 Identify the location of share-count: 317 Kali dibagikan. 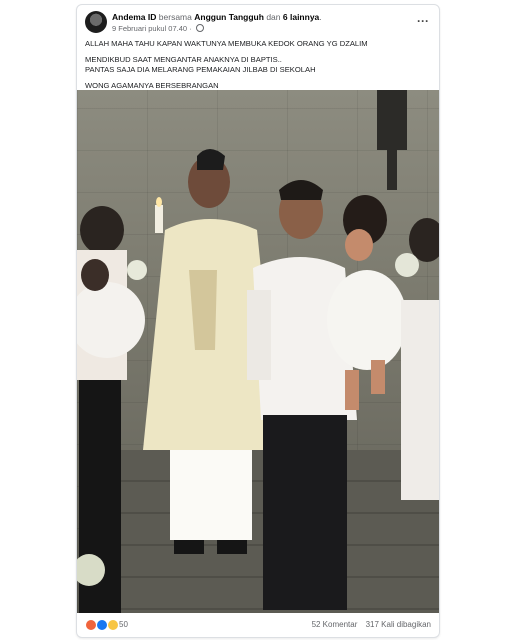
(398, 624).